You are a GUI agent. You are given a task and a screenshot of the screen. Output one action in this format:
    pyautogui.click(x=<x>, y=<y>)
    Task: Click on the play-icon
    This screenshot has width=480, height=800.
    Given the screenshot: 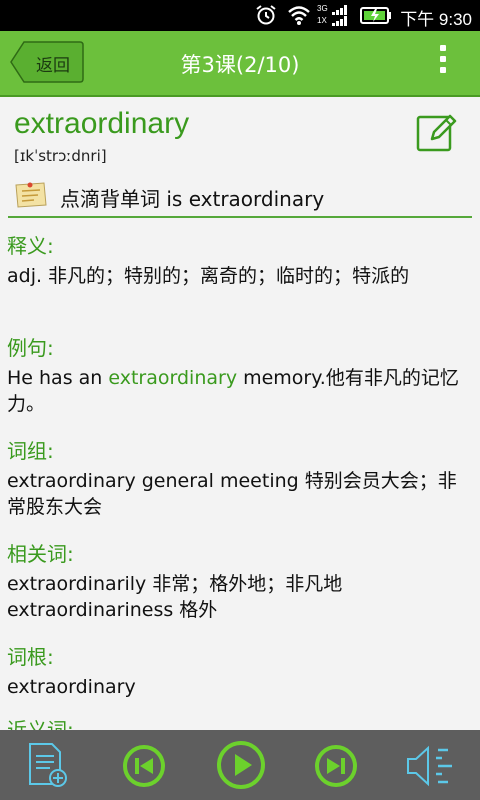 What is the action you would take?
    pyautogui.click(x=241, y=765)
    